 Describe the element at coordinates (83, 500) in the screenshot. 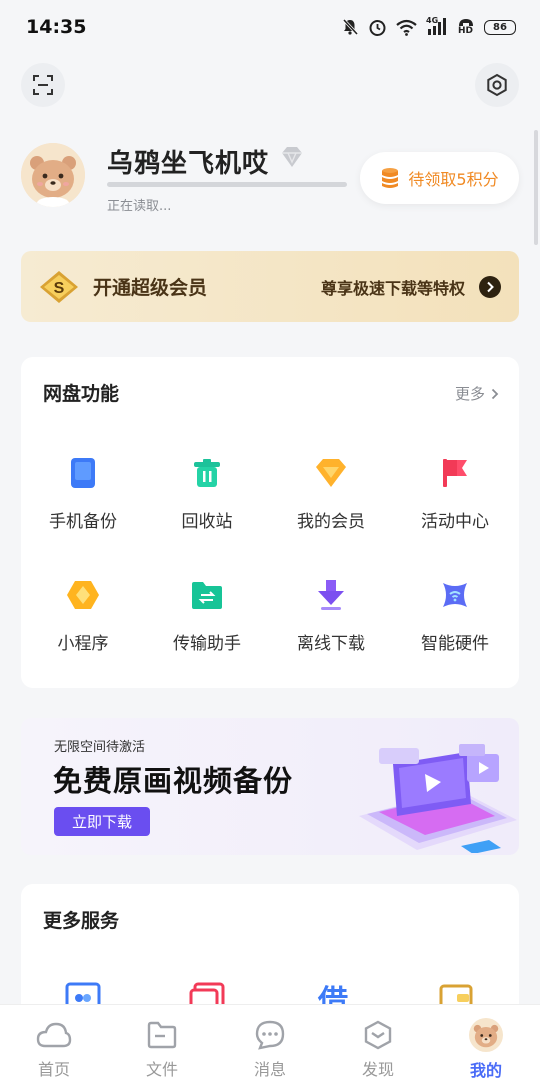

I see `feature-phone-backup: 手机备份` at that location.